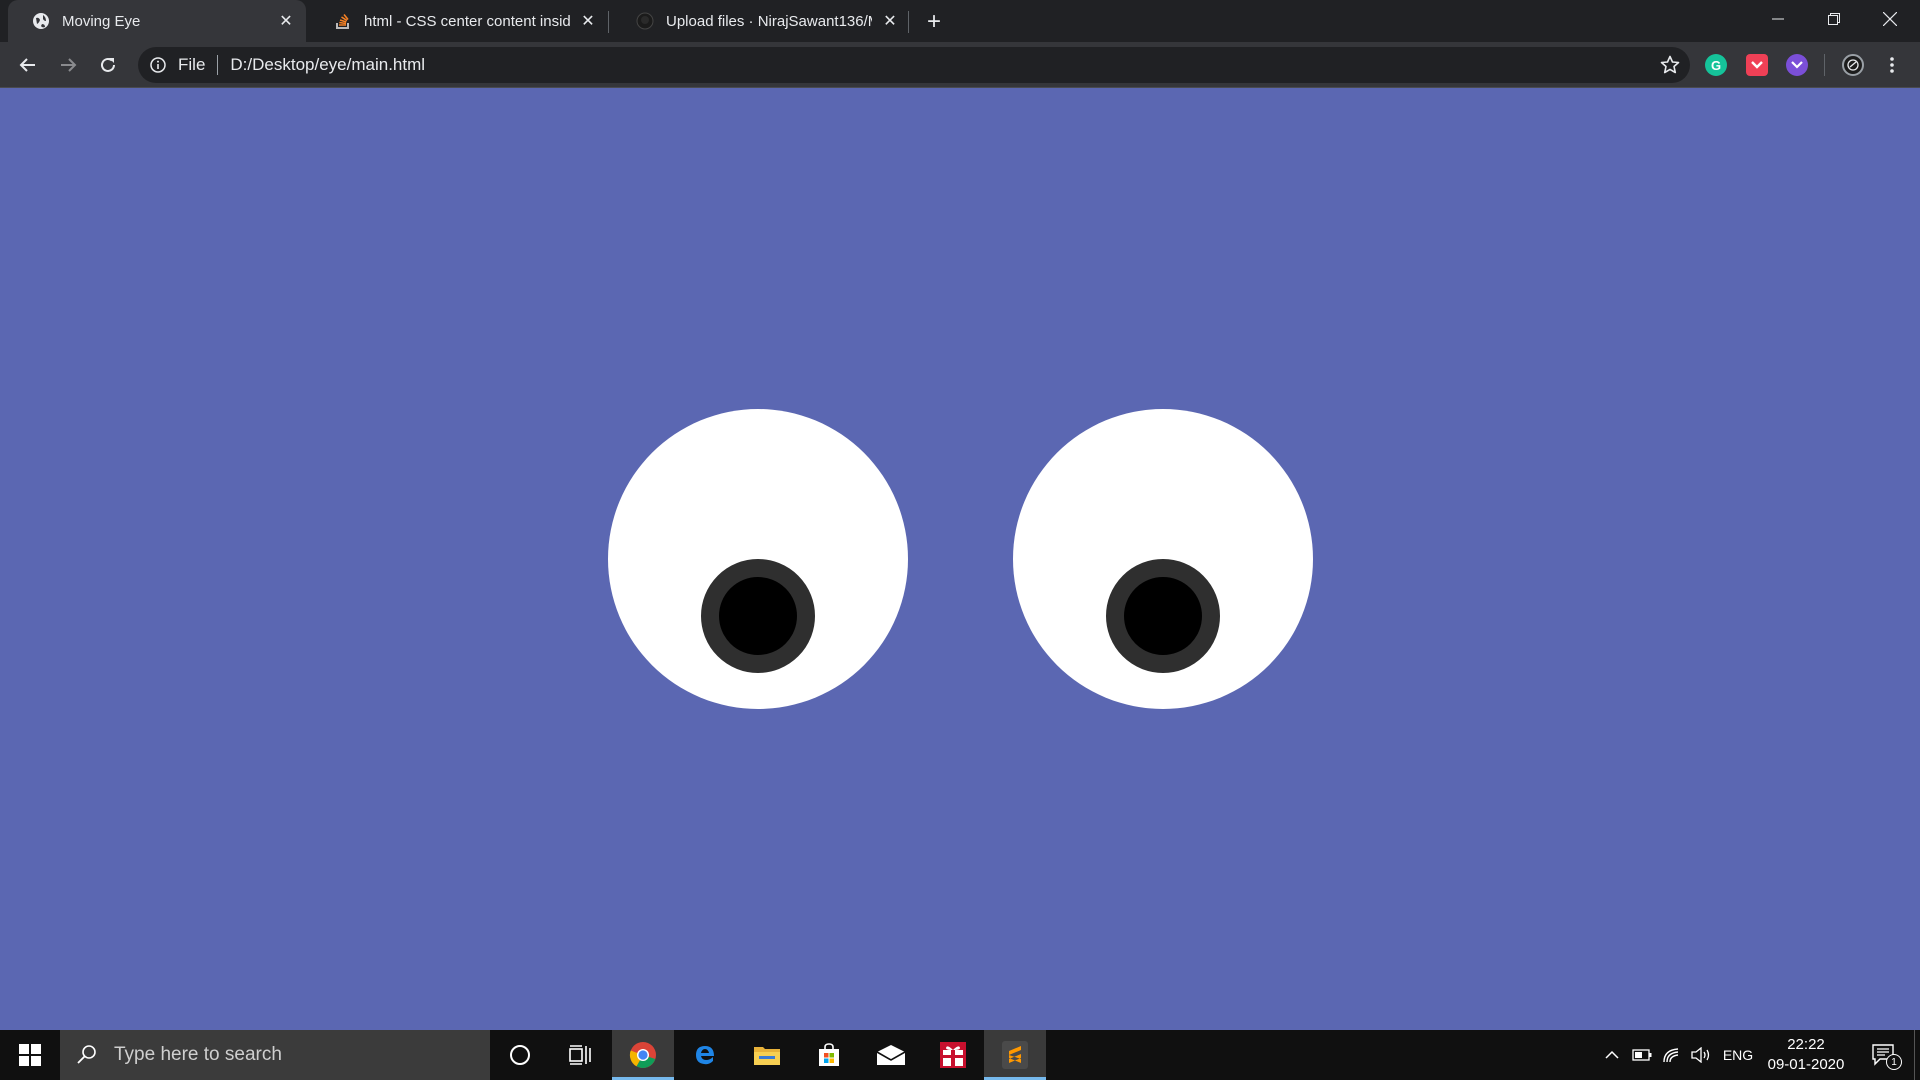 The image size is (1920, 1080). What do you see at coordinates (1806, 1064) in the screenshot?
I see `clock-date: 09-01-2020` at bounding box center [1806, 1064].